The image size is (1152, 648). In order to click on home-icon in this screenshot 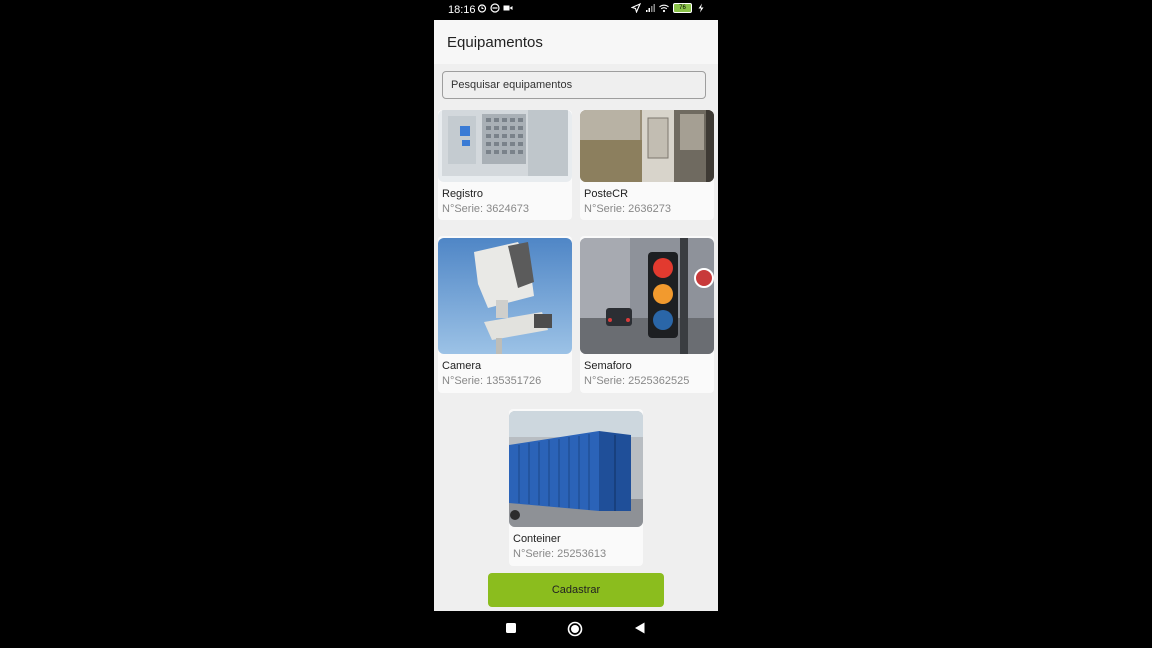, I will do `click(575, 629)`.